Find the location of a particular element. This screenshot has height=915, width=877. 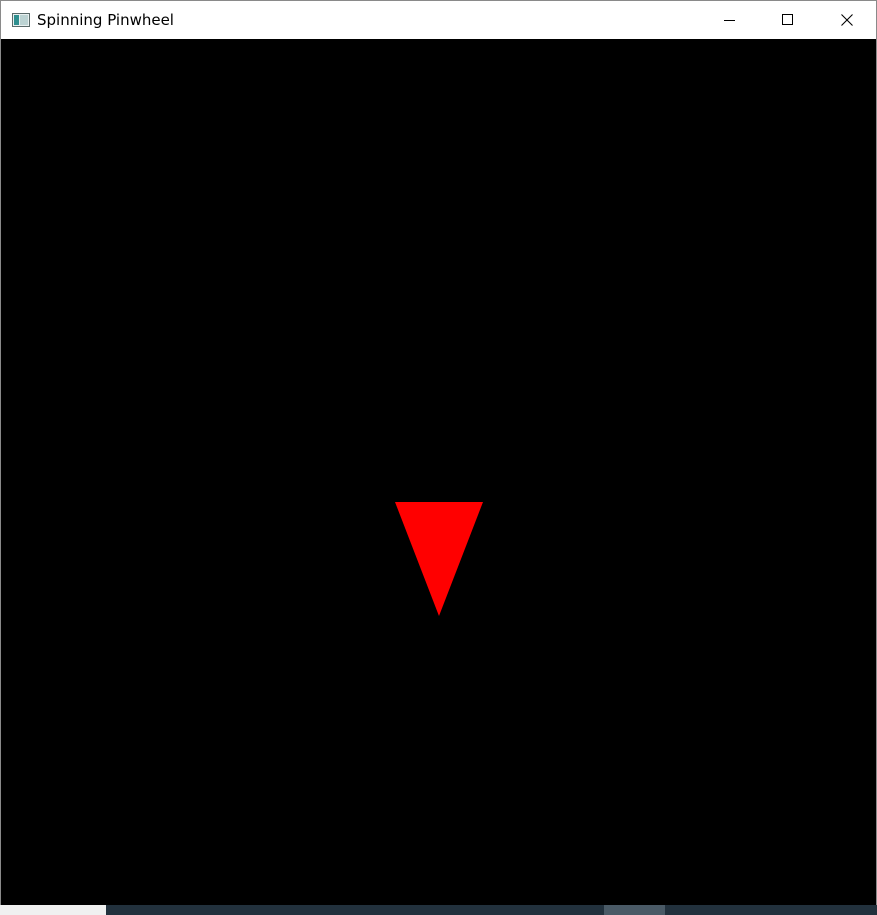

taskbar-search-area is located at coordinates (53, 910).